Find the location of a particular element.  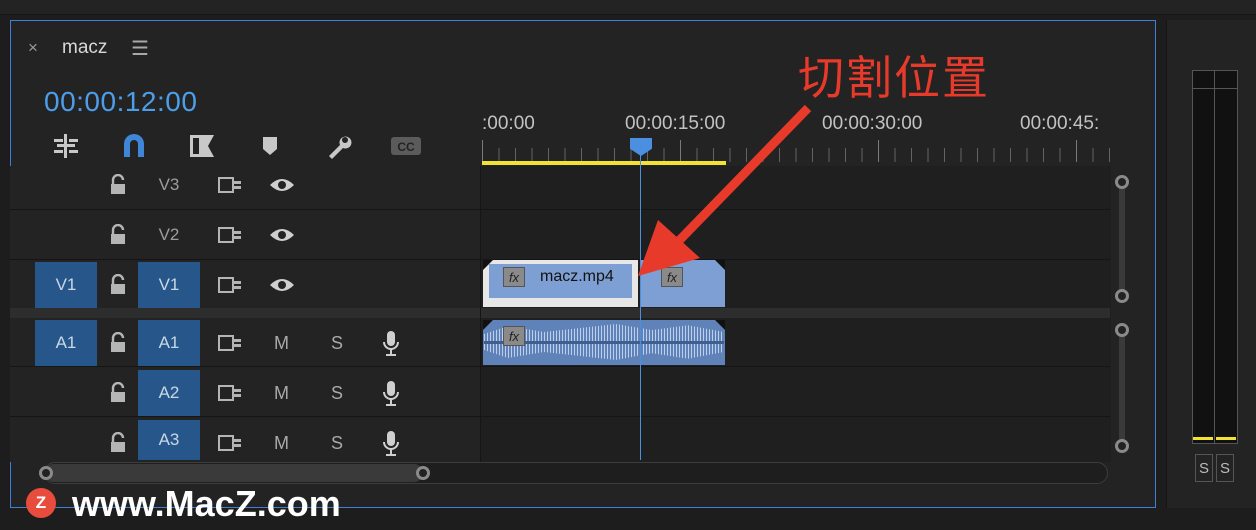

watermark-text: www.MacZ.com is located at coordinates (206, 503).